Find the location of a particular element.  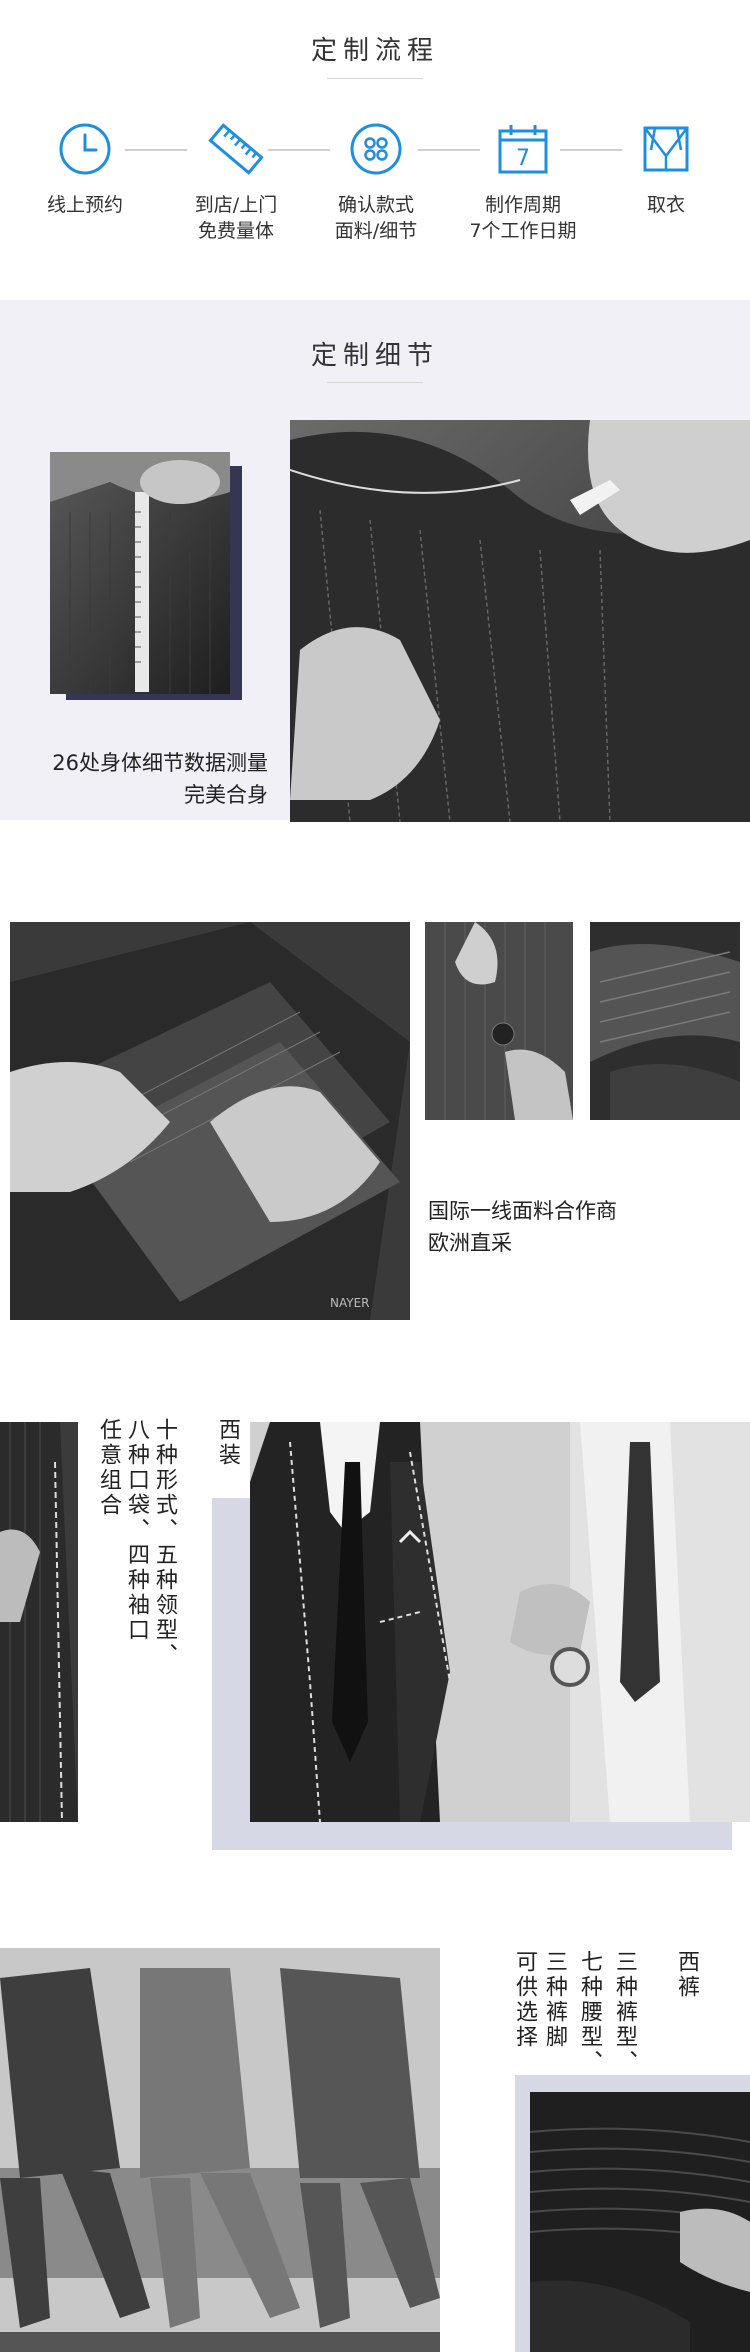

step-online-booking: 线上预约 is located at coordinates (85, 205).